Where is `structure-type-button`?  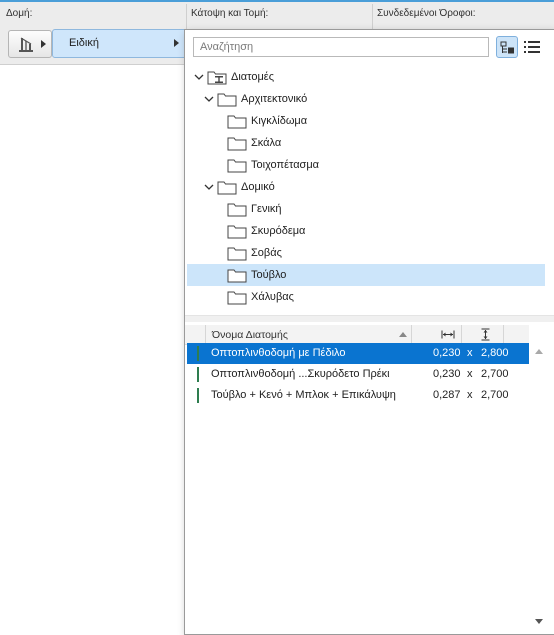 structure-type-button is located at coordinates (30, 44).